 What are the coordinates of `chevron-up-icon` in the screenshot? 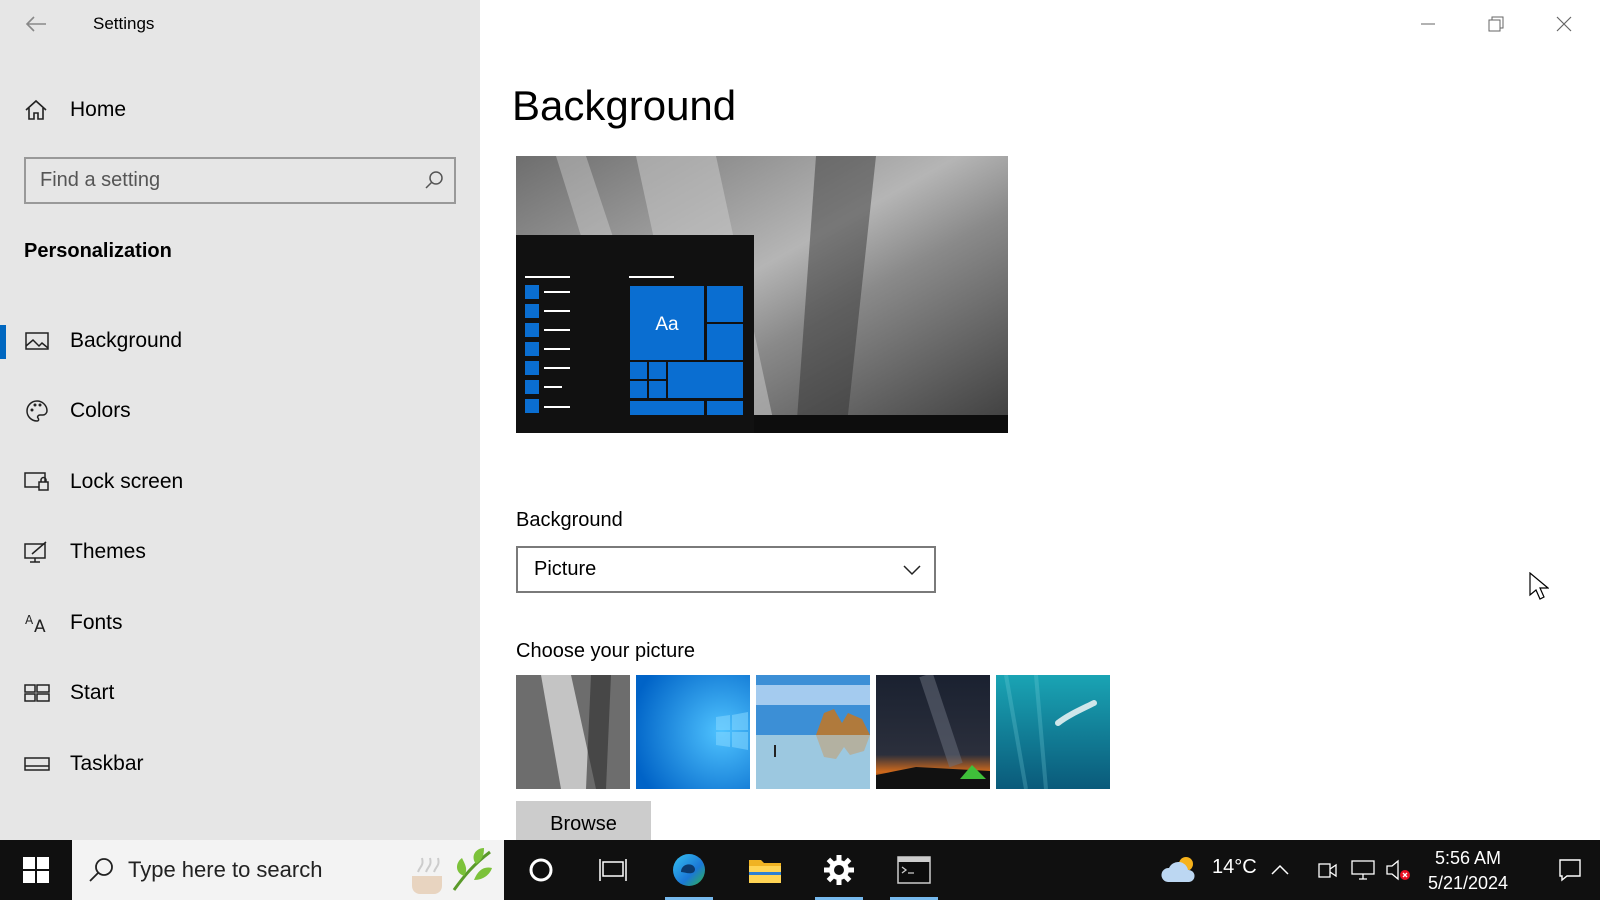 It's located at (1280, 869).